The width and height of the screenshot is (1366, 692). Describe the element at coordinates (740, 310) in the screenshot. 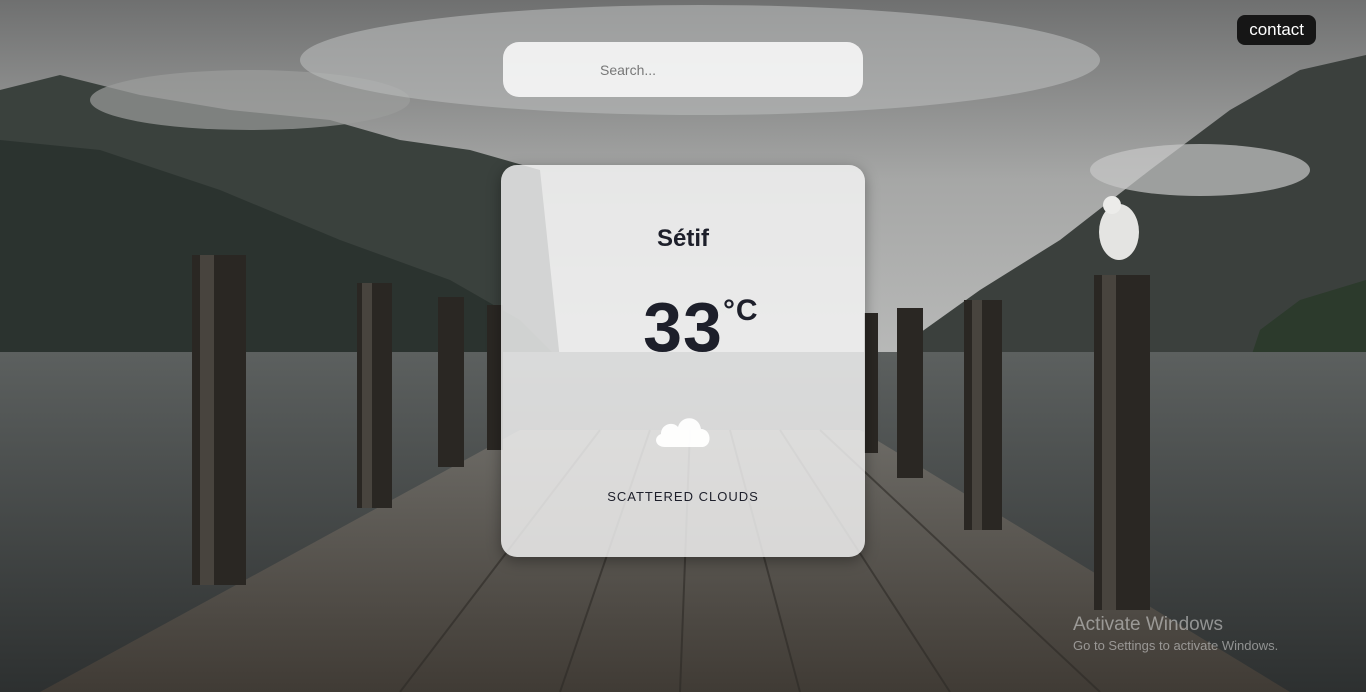

I see `temperature-unit: °C` at that location.